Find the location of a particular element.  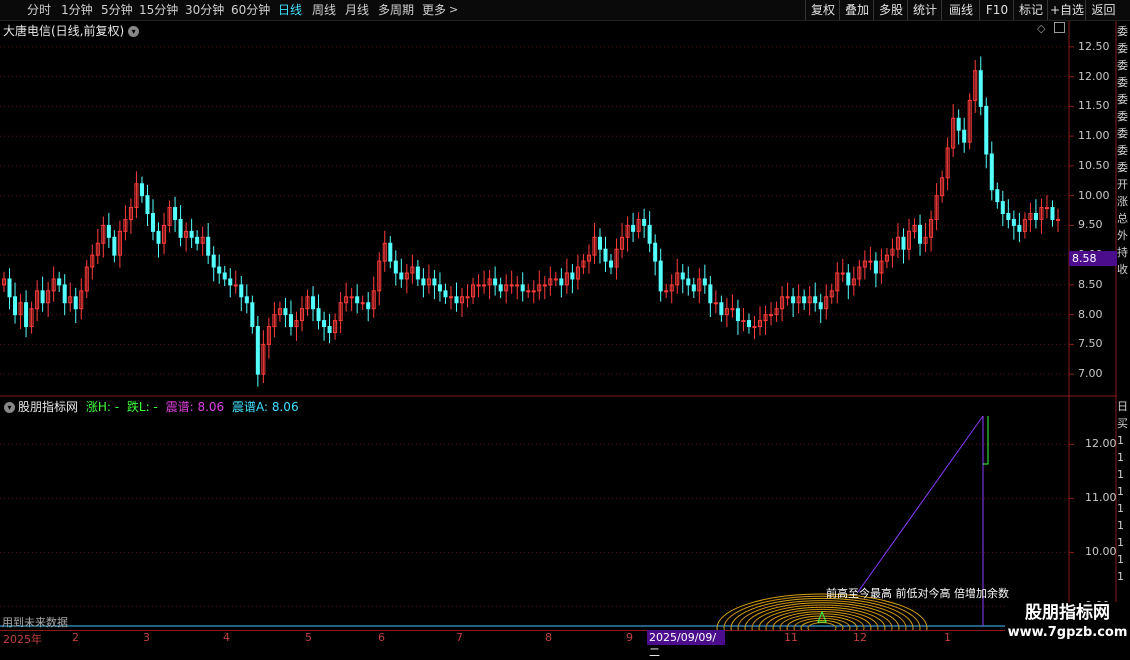

strip-char: 买 is located at coordinates (1122, 423).